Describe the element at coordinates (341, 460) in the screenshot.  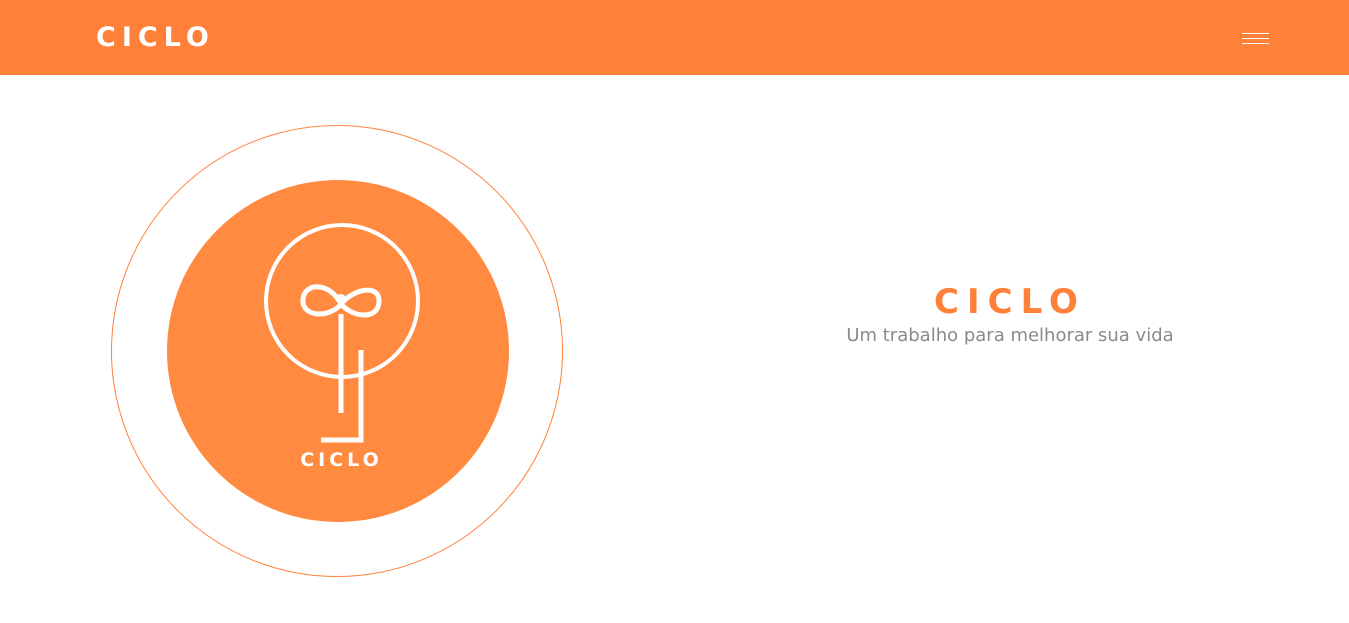
I see `logo-wordmark: CICLO` at that location.